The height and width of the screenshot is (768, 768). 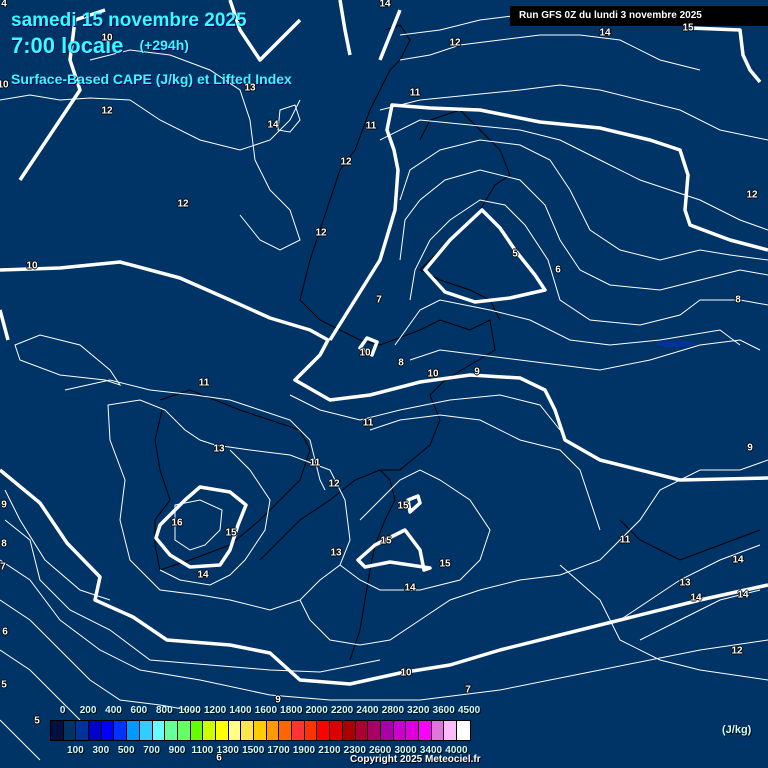 What do you see at coordinates (4, 5) in the screenshot?
I see `contour-label: 4` at bounding box center [4, 5].